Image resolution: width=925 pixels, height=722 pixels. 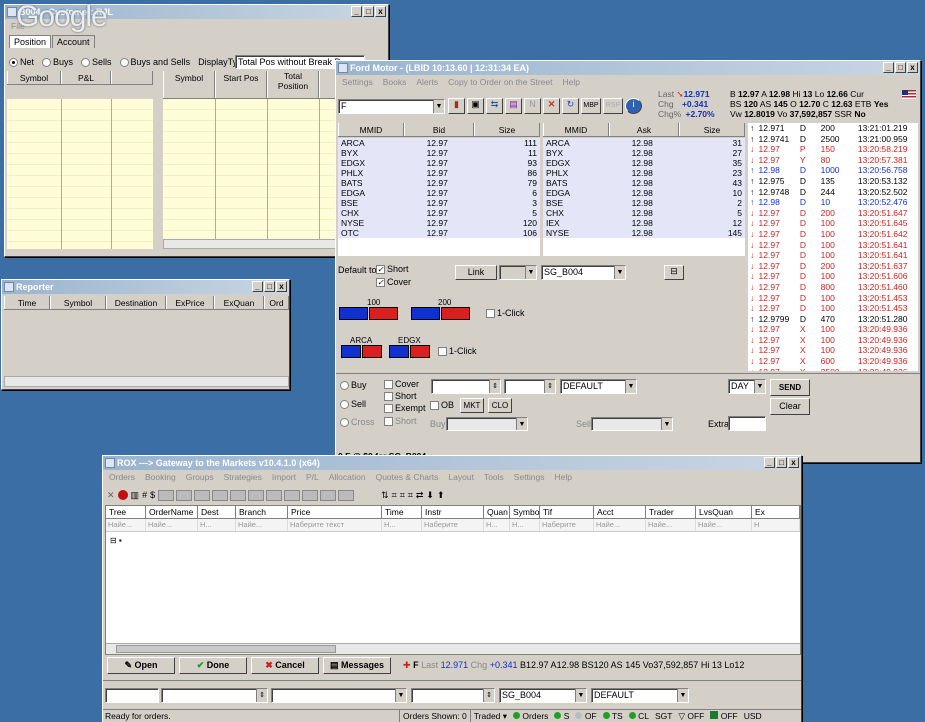 What do you see at coordinates (441, 495) in the screenshot?
I see `arrow-up-icon: ⬆` at bounding box center [441, 495].